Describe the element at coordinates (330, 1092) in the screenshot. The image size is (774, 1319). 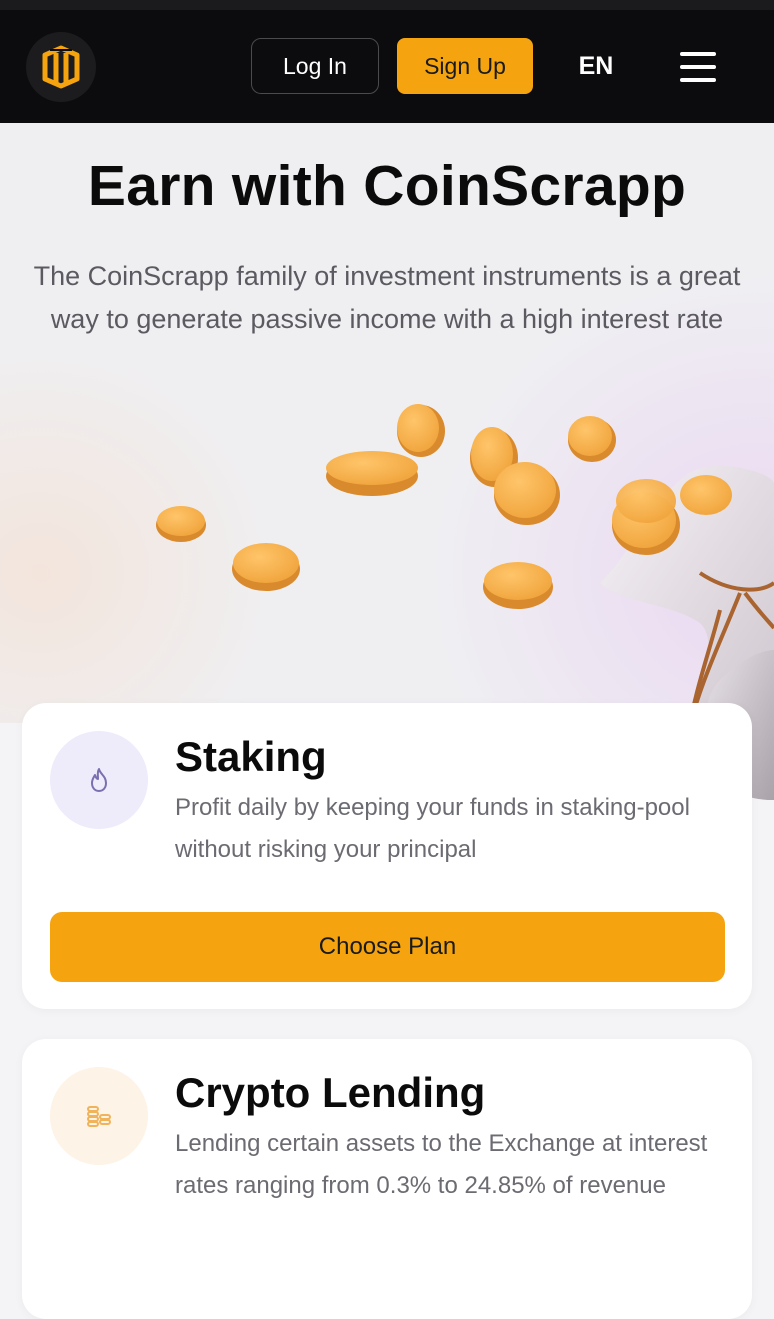
I see `crypto-lending-title: Crypto Lending` at that location.